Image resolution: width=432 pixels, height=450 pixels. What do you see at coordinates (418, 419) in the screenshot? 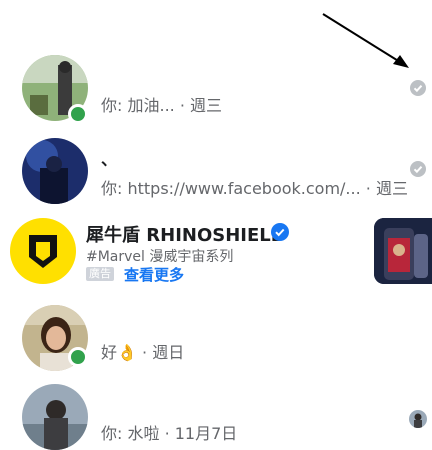
I see `seen-avatar` at bounding box center [418, 419].